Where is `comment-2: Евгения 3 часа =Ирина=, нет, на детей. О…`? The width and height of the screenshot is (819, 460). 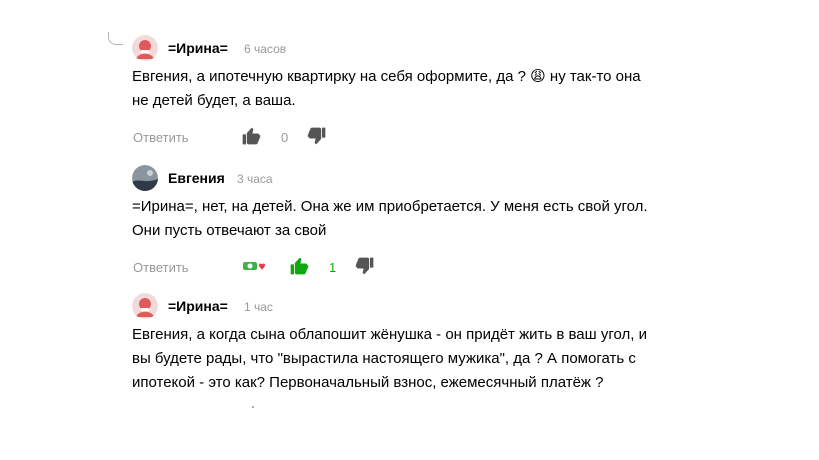
comment-2: Евгения 3 часа =Ирина=, нет, на детей. О… is located at coordinates (432, 204).